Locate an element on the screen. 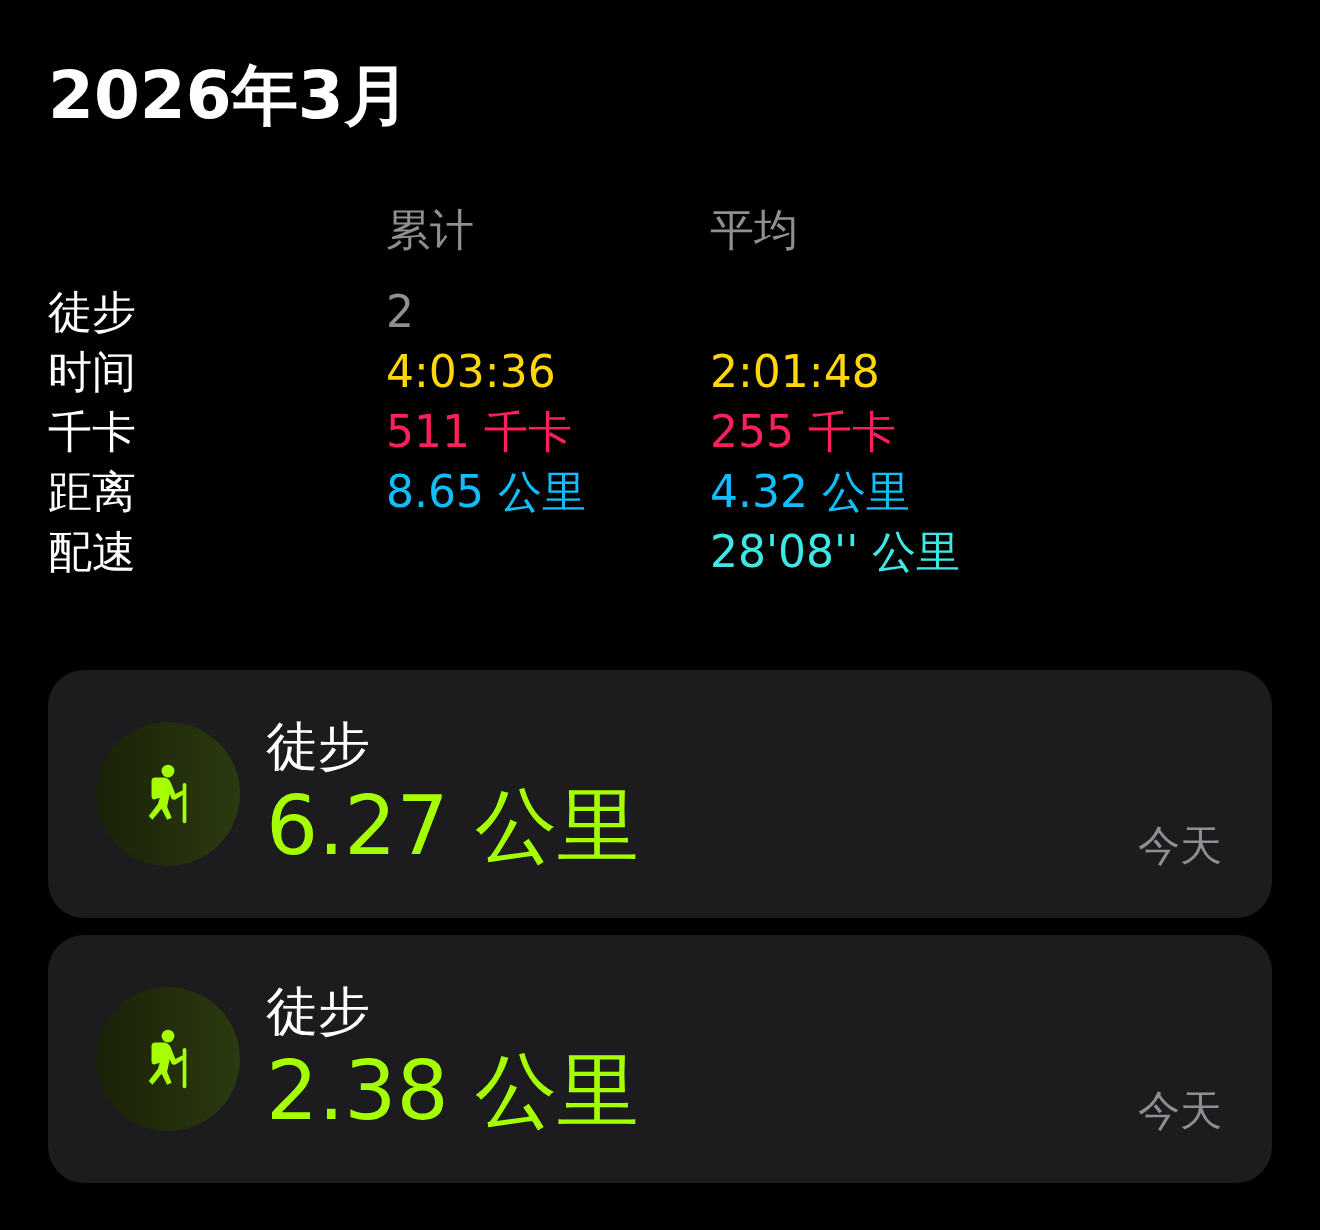  stat-label: 徒步 is located at coordinates (92, 311).